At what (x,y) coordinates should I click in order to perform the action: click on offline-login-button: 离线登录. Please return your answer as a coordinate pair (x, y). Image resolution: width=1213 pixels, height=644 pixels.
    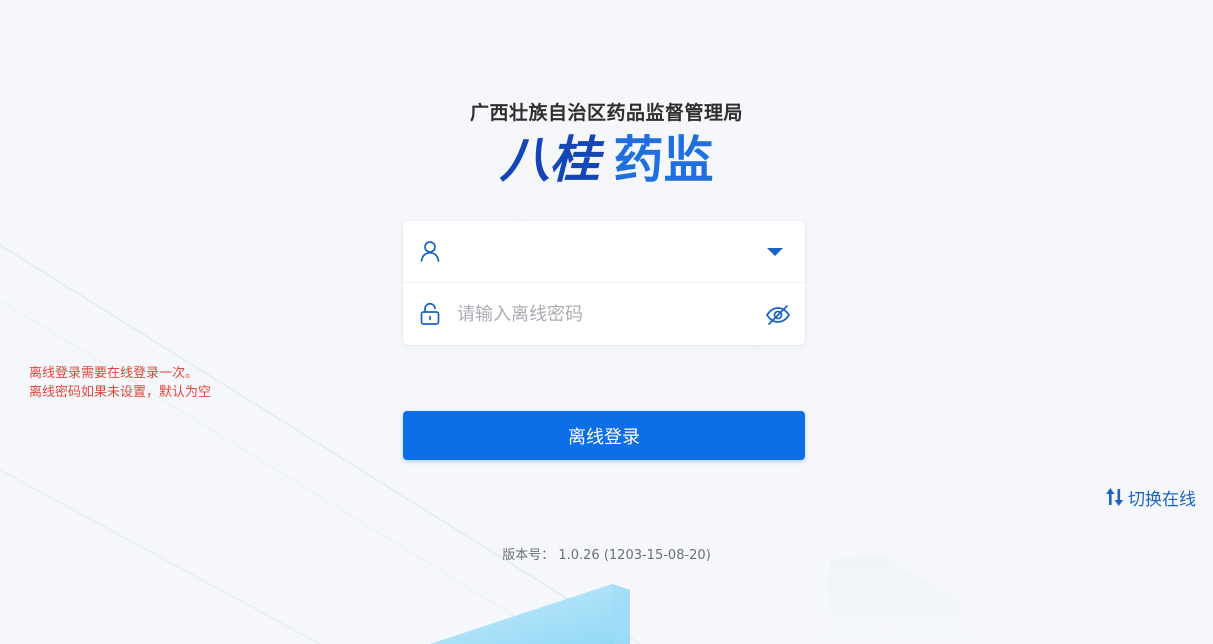
    Looking at the image, I should click on (604, 435).